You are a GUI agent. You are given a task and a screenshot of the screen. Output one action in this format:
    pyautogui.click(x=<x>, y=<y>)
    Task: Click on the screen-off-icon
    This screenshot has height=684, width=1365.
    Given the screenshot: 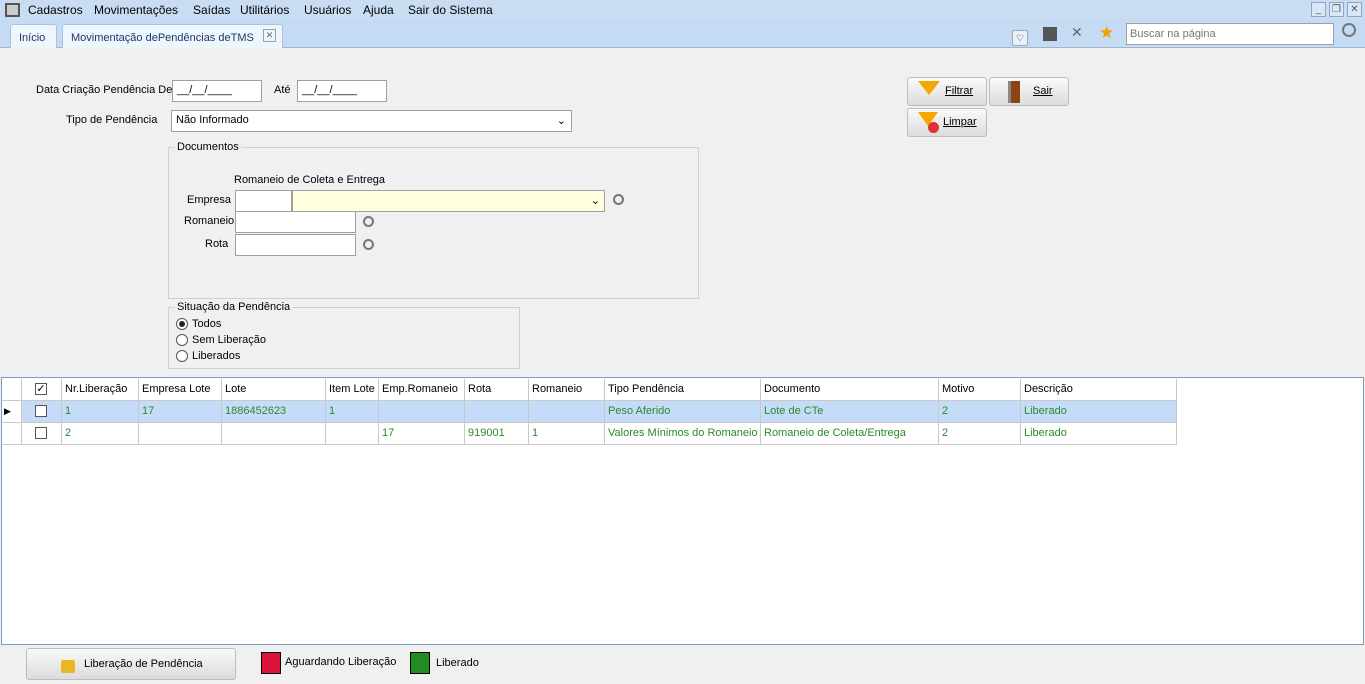 What is the action you would take?
    pyautogui.click(x=1050, y=34)
    